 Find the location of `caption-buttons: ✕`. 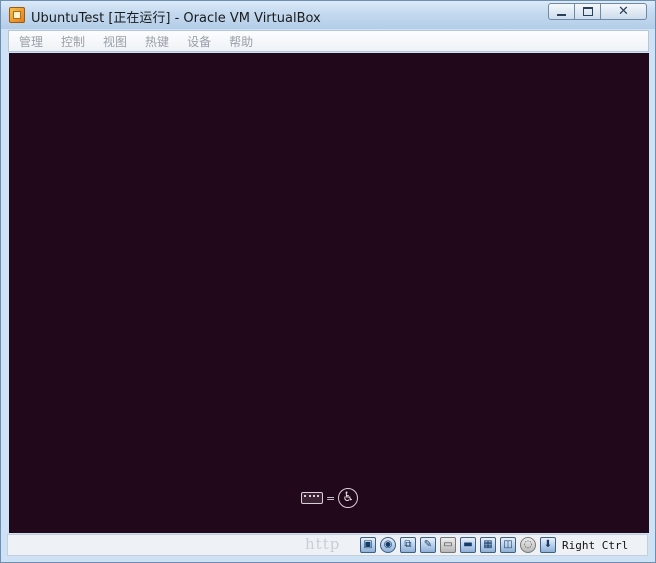

caption-buttons: ✕ is located at coordinates (597, 12).